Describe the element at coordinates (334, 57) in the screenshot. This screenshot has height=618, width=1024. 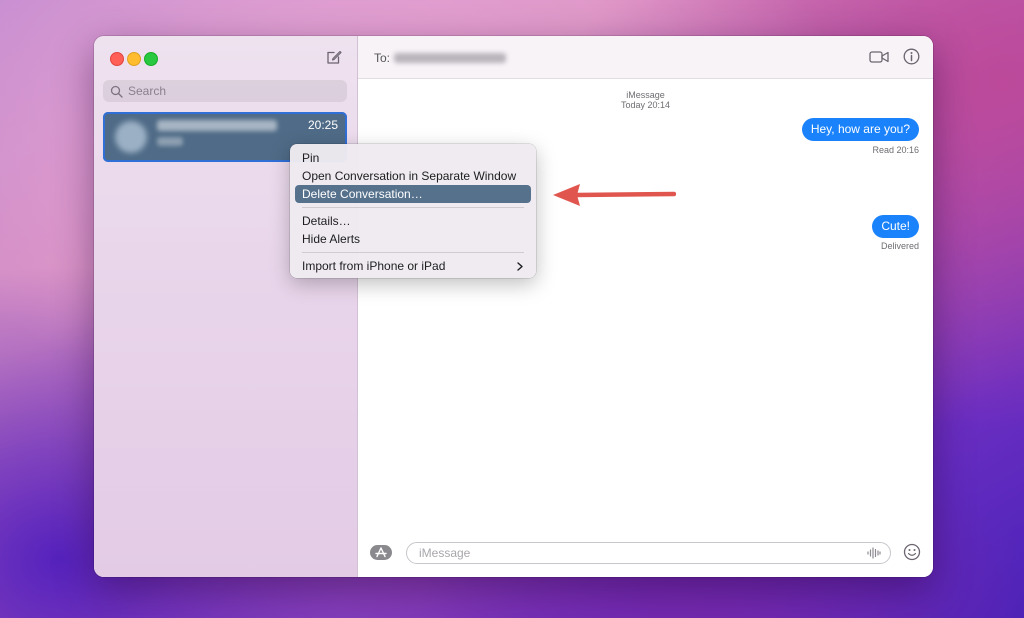
I see `compose-icon` at that location.